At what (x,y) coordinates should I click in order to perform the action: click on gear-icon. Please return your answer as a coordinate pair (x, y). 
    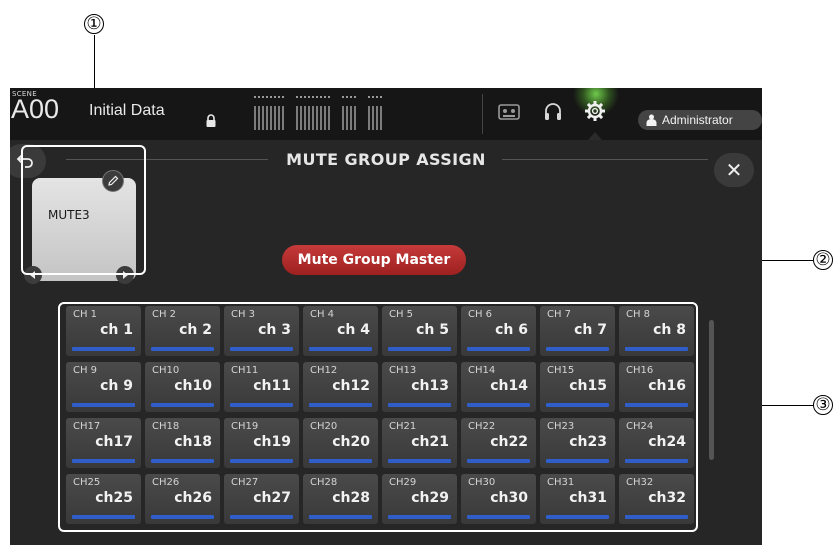
    Looking at the image, I should click on (595, 111).